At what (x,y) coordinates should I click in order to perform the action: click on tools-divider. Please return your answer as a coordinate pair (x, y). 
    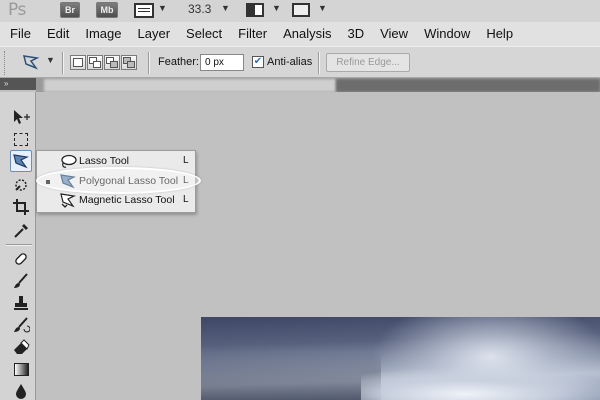
    Looking at the image, I should click on (19, 244).